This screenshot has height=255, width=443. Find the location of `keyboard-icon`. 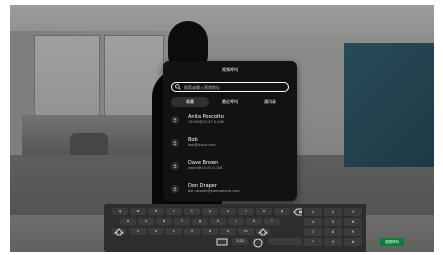

keyboard-icon is located at coordinates (222, 242).